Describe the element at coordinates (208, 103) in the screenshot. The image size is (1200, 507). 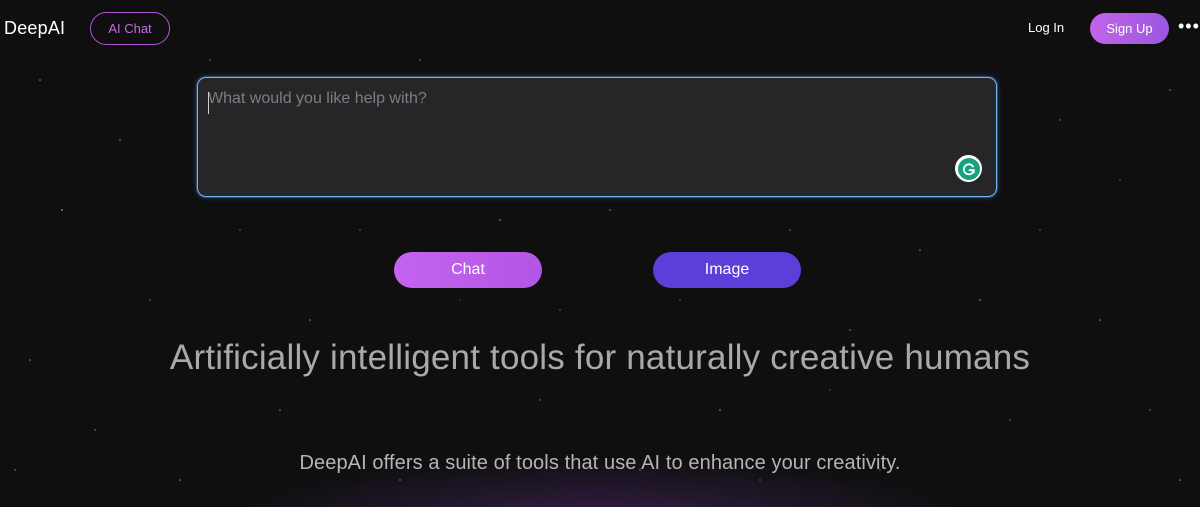
I see `text-cursor` at that location.